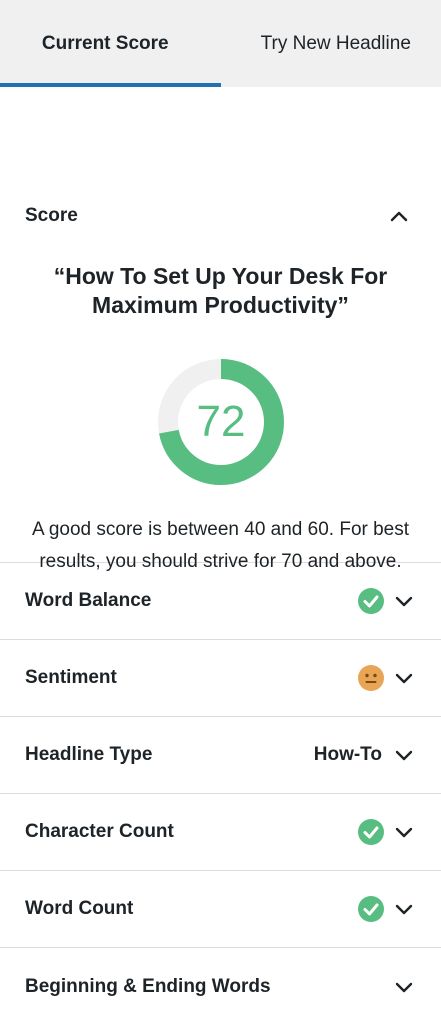 Image resolution: width=441 pixels, height=1024 pixels. I want to click on tab-bar: Current Score Try New Headline, so click(220, 43).